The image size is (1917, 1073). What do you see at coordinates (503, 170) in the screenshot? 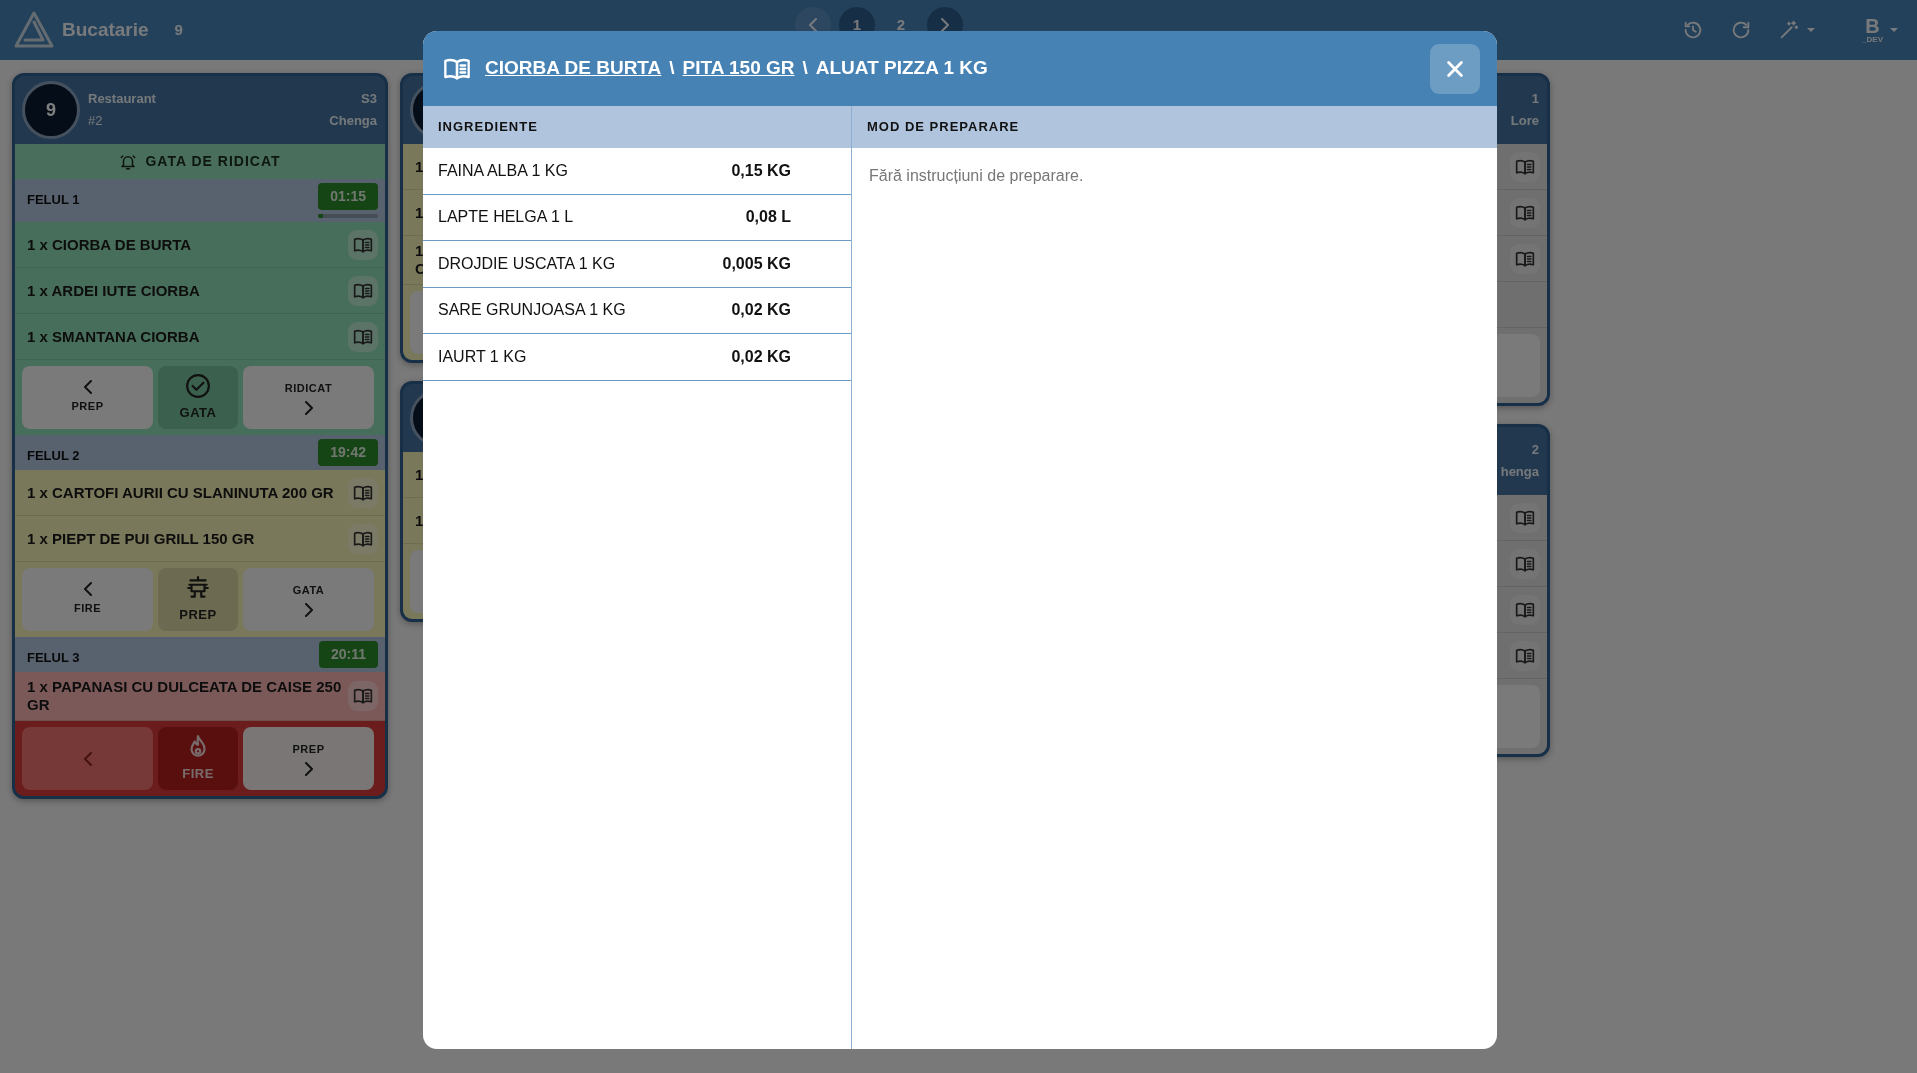
I see `ingredient-name: FAINA ALBA 1 KG` at bounding box center [503, 170].